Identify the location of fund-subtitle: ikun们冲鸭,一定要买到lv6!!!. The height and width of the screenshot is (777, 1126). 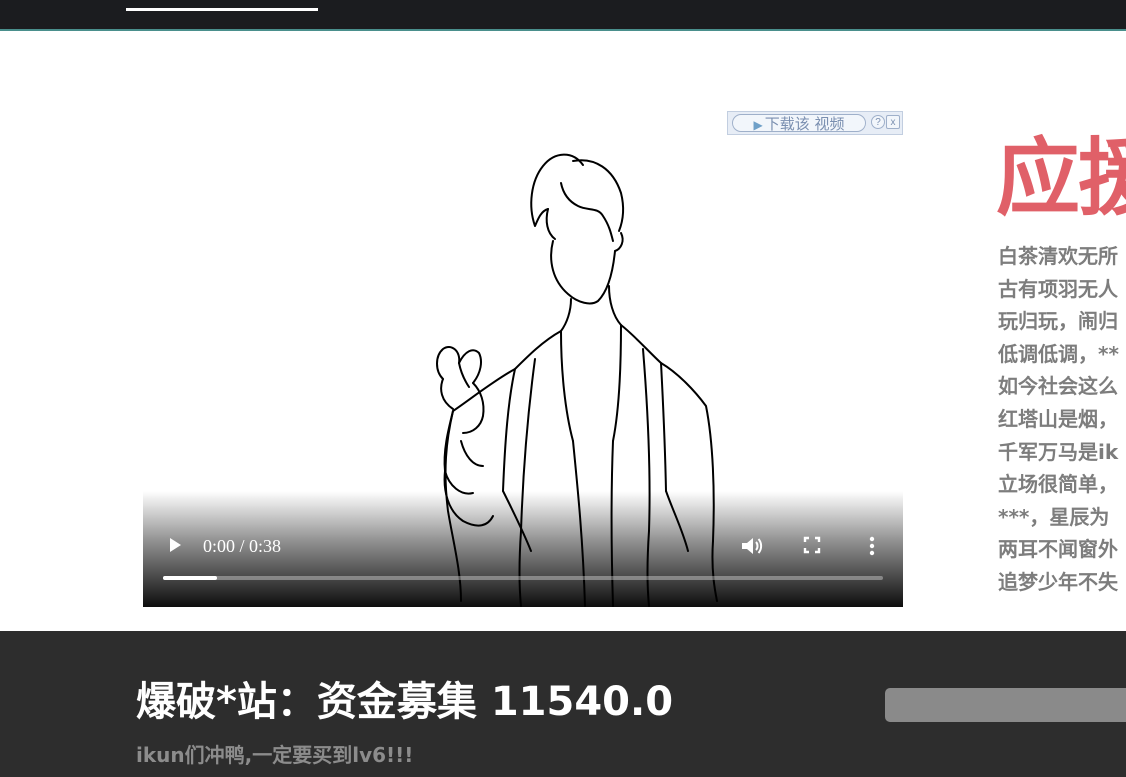
(275, 755).